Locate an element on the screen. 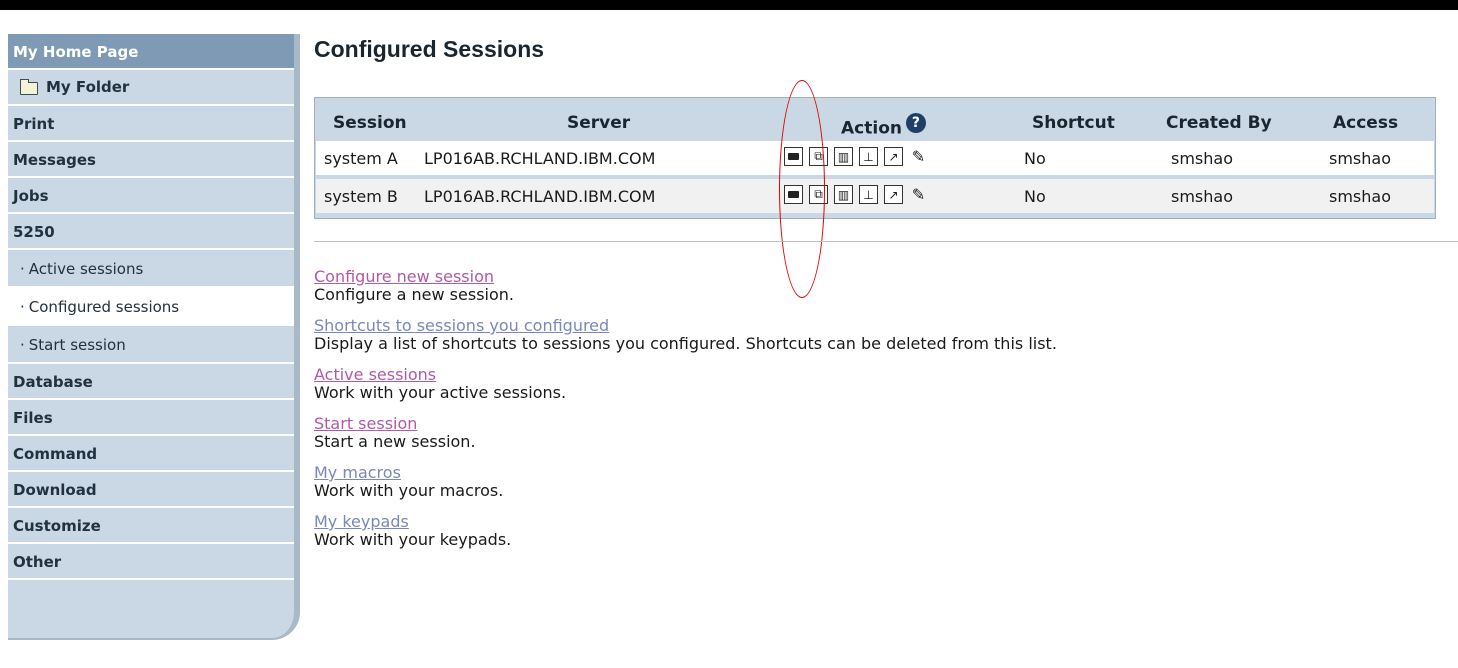 The image size is (1458, 668). col-action-label: Action is located at coordinates (871, 128).